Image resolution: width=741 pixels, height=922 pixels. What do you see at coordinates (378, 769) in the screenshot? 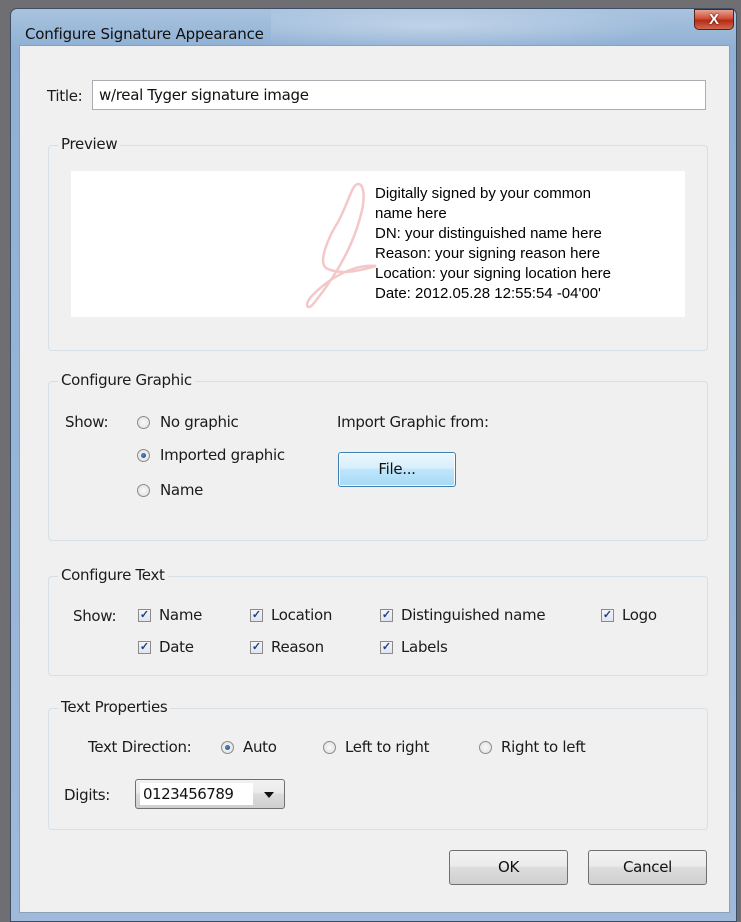
I see `text-properties-group` at bounding box center [378, 769].